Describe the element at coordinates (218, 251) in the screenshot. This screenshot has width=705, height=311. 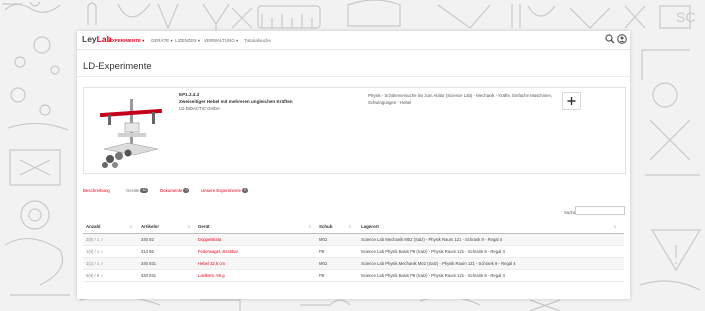
I see `cell-device-link: Federwagel, steckbar` at that location.